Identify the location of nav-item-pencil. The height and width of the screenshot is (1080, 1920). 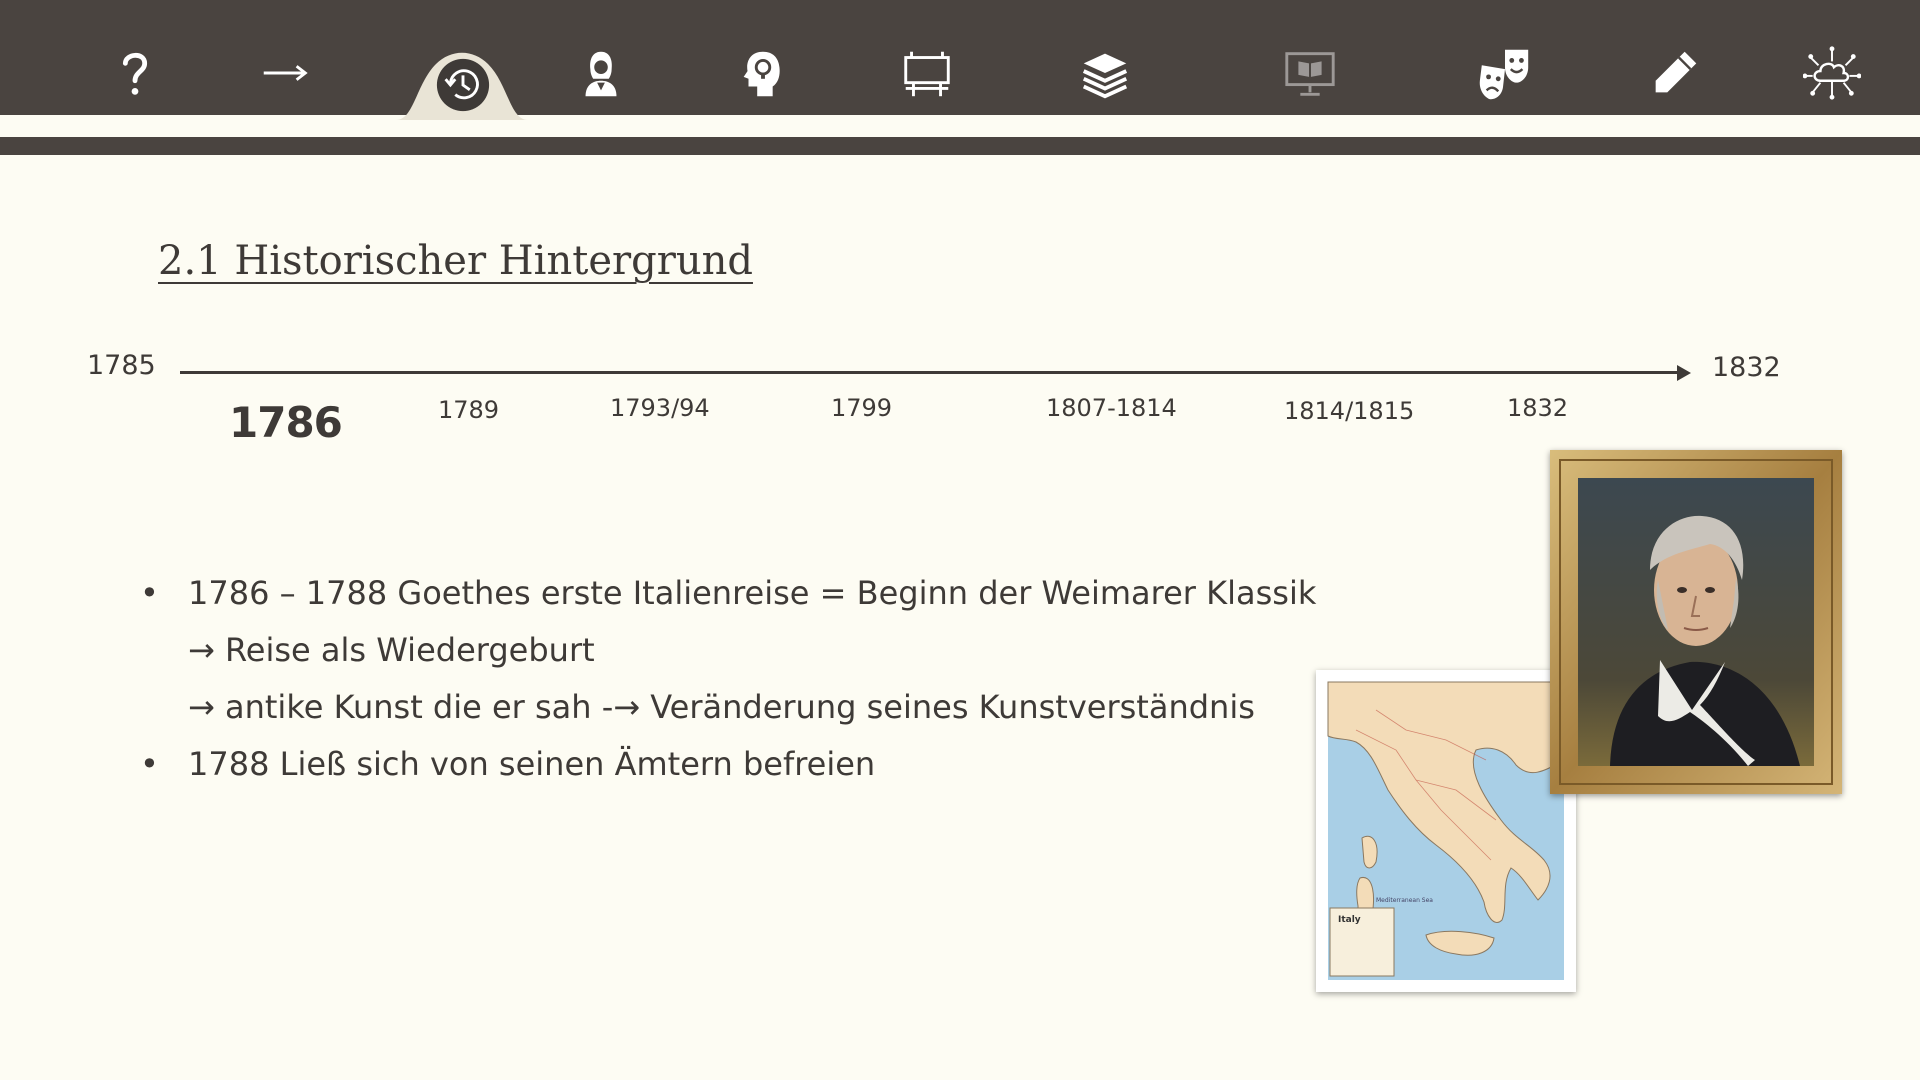
(1675, 73).